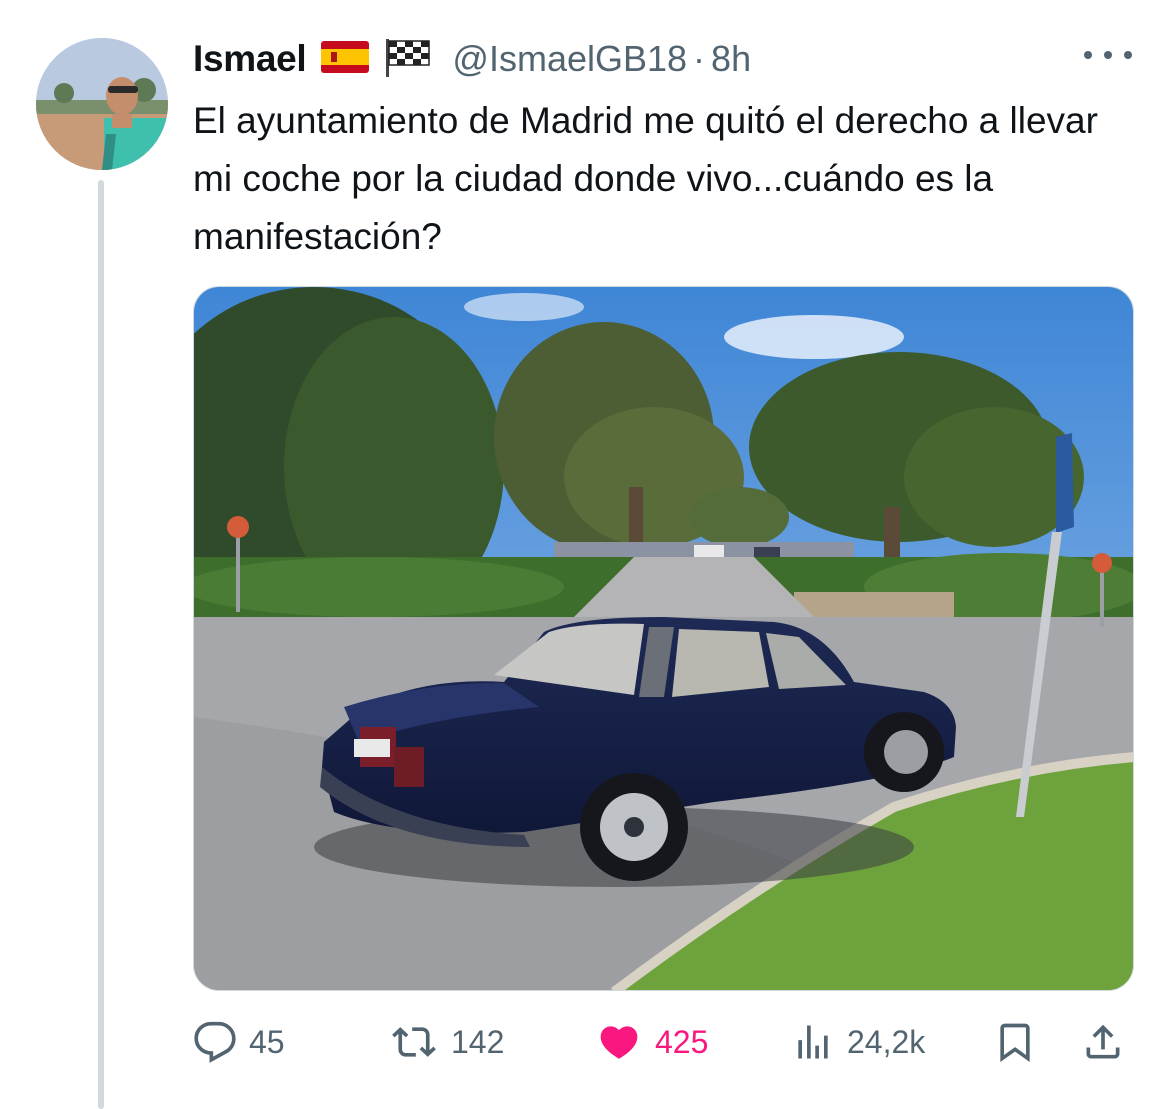 The height and width of the screenshot is (1109, 1170). What do you see at coordinates (446, 1042) in the screenshot?
I see `retweet-button: 142` at bounding box center [446, 1042].